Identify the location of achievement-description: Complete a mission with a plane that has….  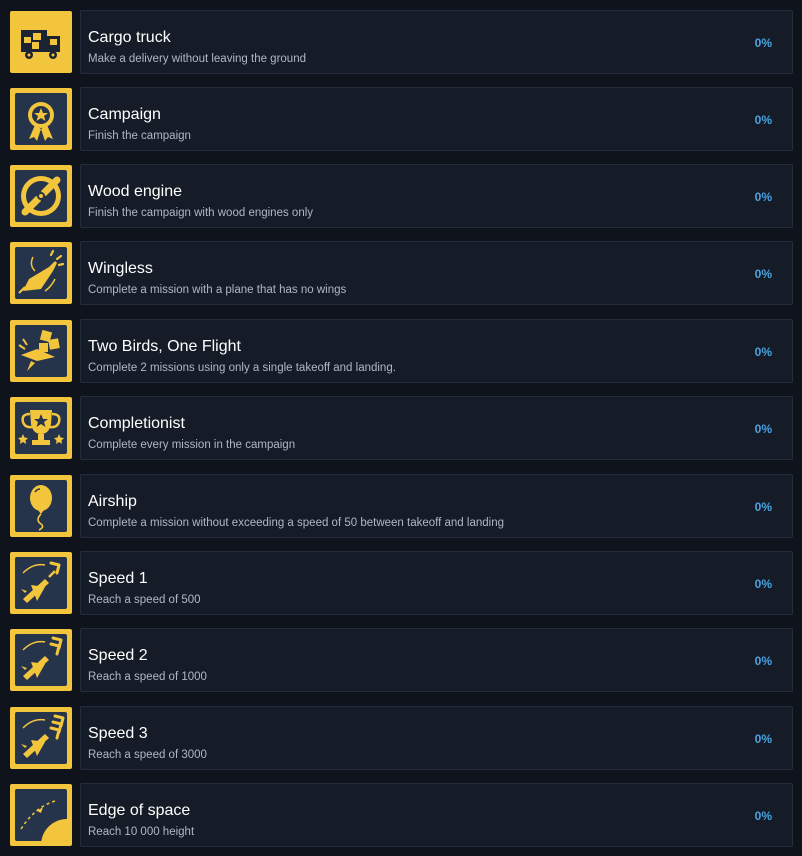
(217, 290).